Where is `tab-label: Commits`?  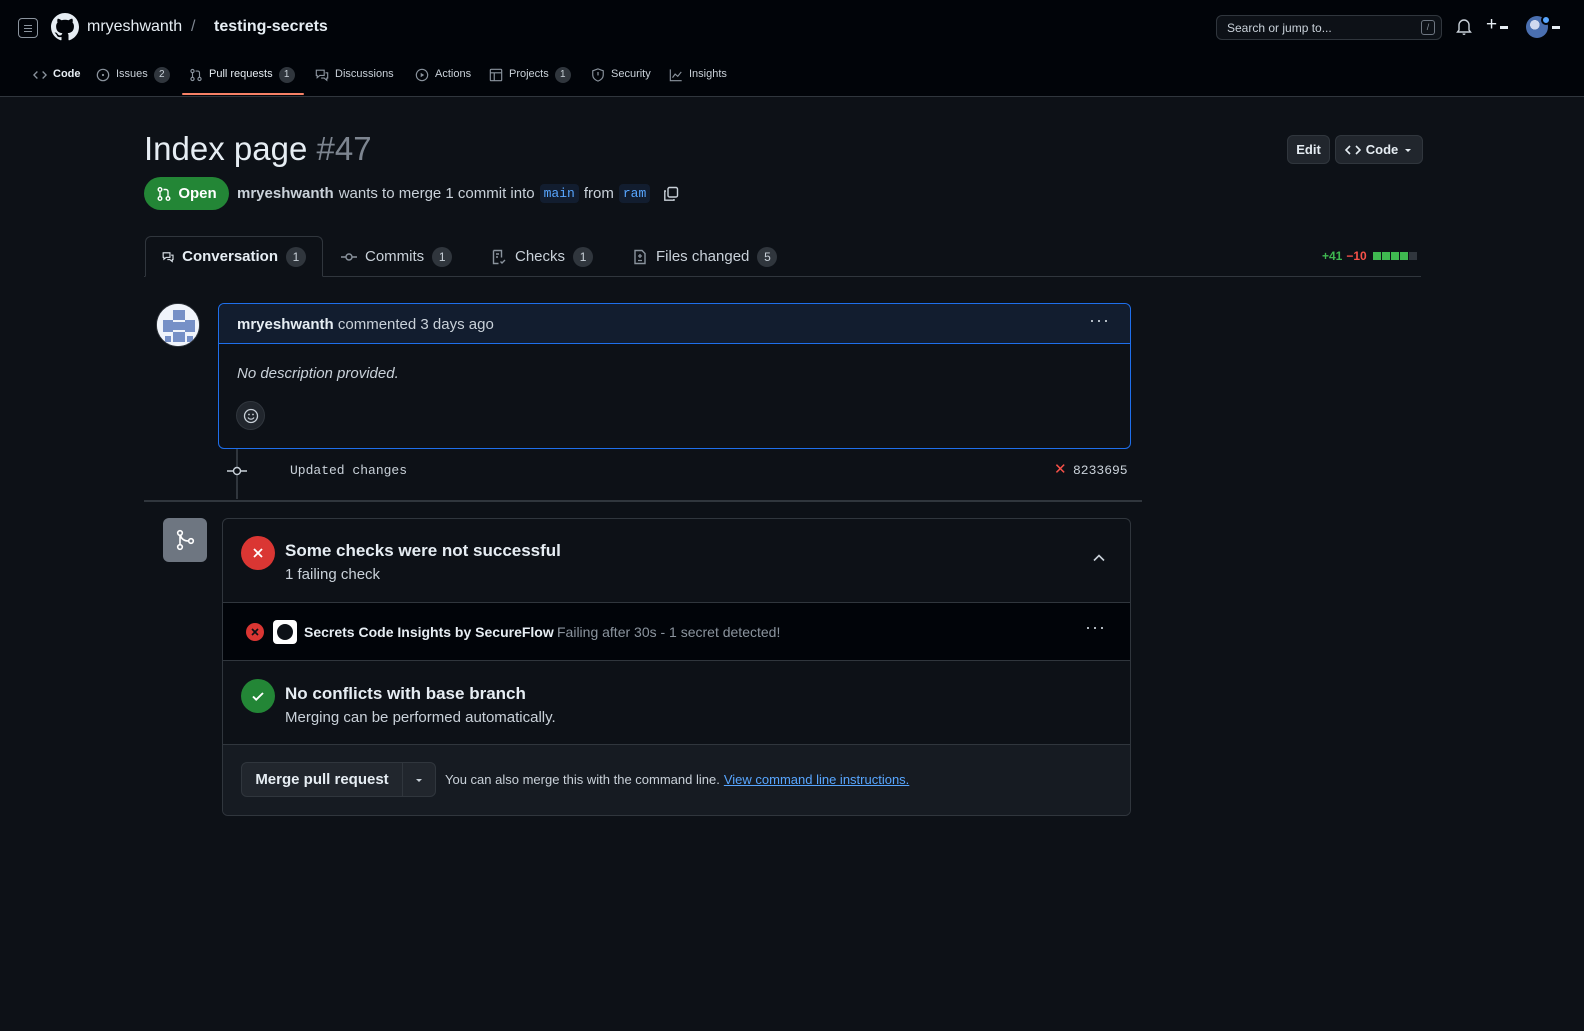 tab-label: Commits is located at coordinates (395, 256).